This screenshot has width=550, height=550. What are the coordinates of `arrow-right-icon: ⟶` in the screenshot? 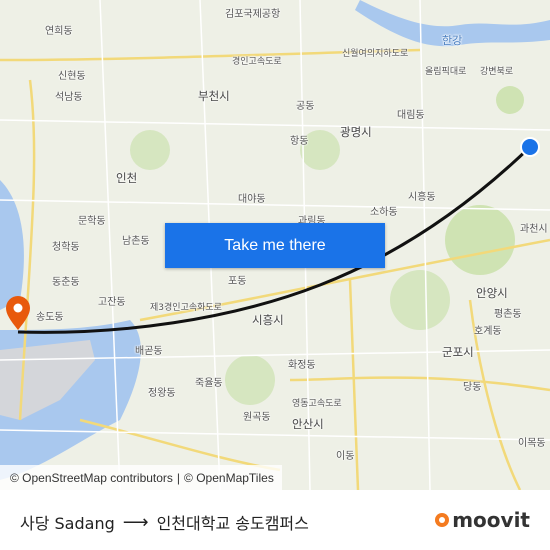 It's located at (135, 522).